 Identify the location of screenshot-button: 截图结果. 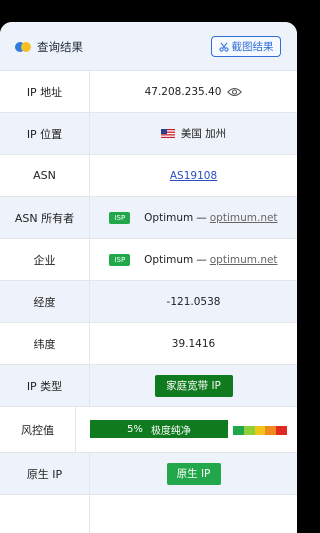
(246, 46).